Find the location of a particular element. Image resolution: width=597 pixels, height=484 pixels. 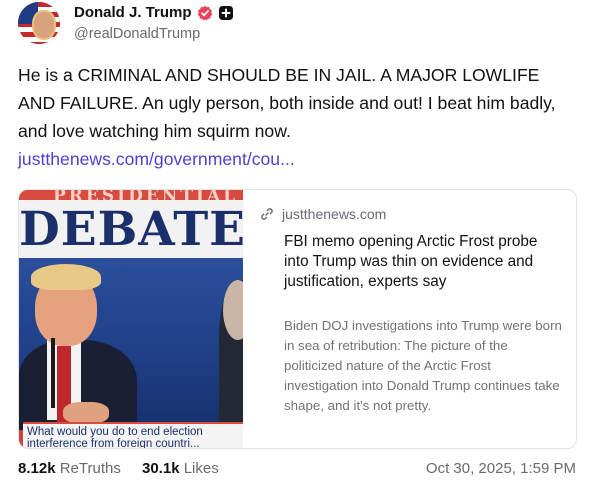

card-domain: justthenews.com is located at coordinates (334, 214).